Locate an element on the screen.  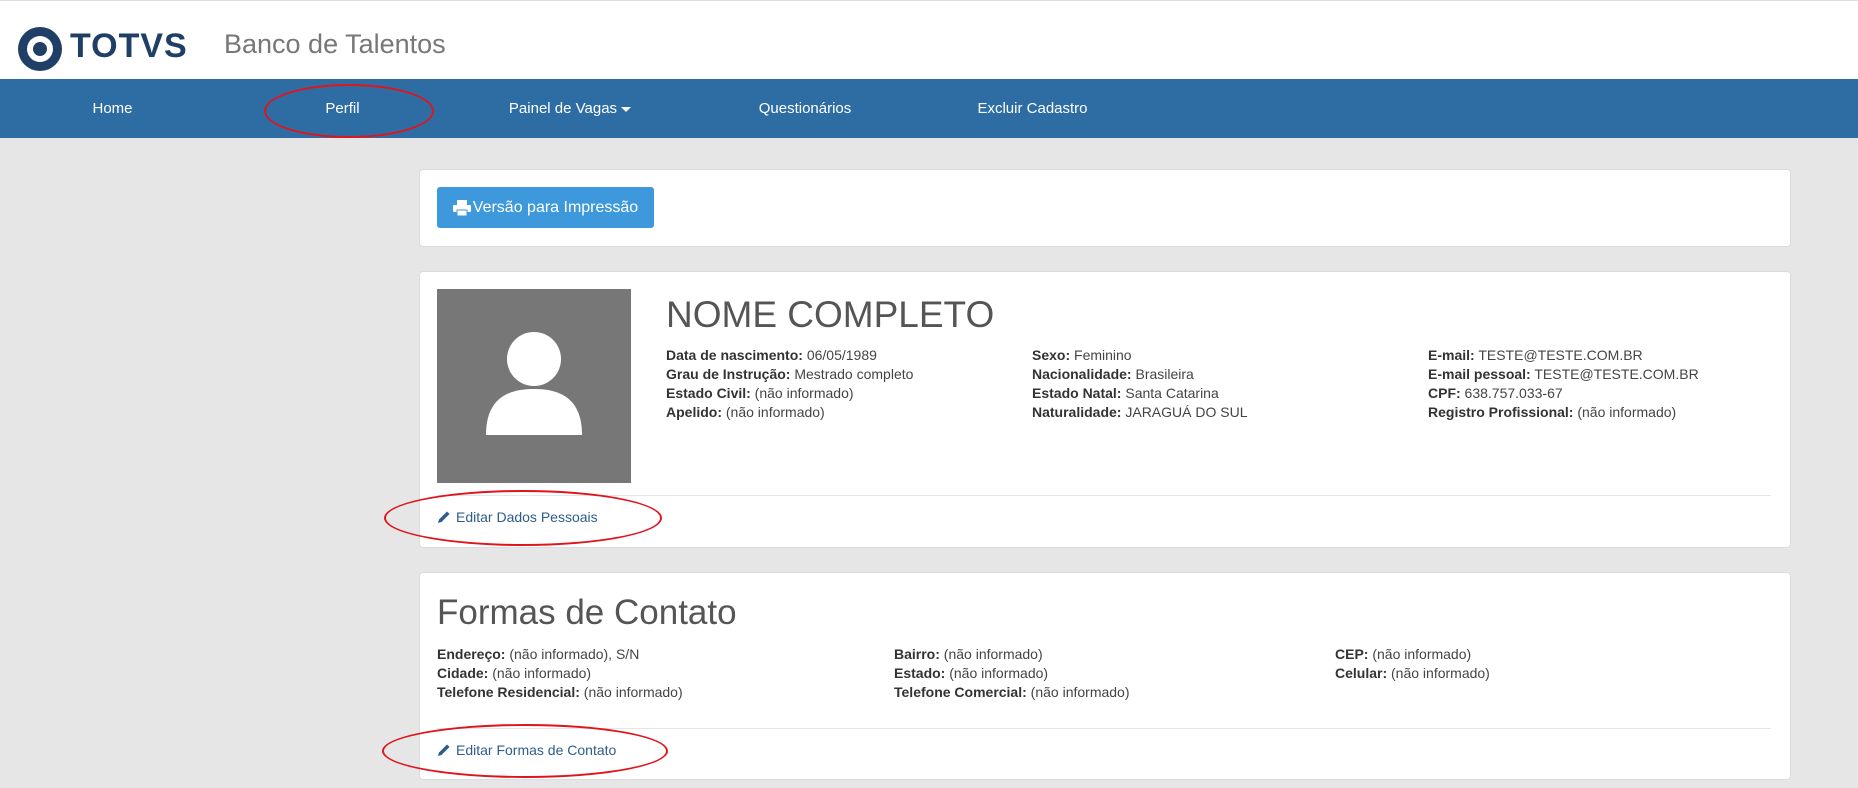
edit-personal-data-label: Editar Dados Pessoais is located at coordinates (527, 517).